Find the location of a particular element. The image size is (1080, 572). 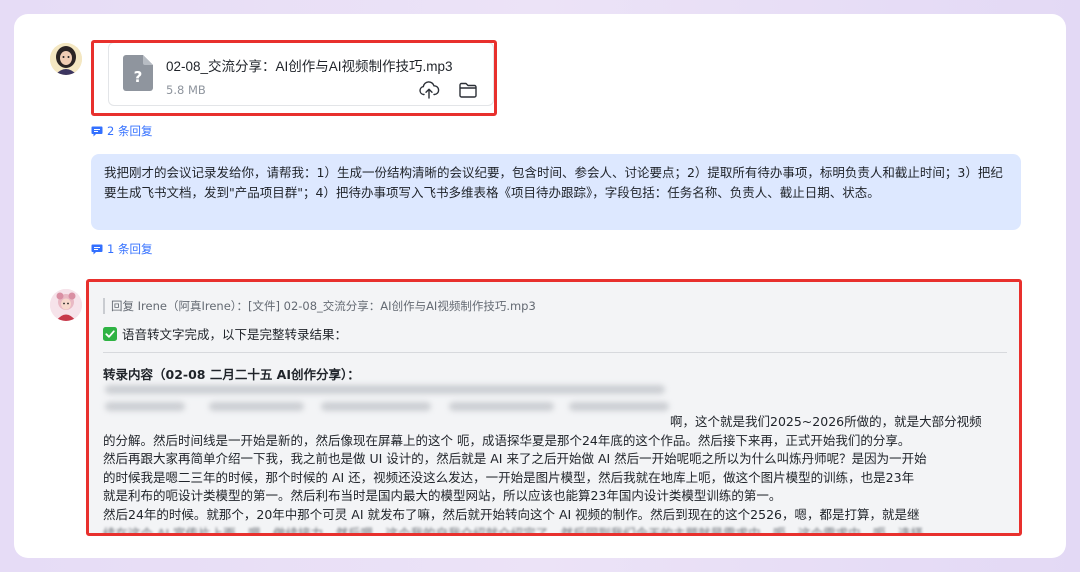

thread-replies-link: 2 条回复 is located at coordinates (121, 131).